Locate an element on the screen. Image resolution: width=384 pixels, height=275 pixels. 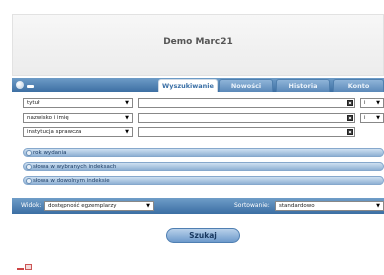
sort-label: Sortowanie: is located at coordinates (252, 205).